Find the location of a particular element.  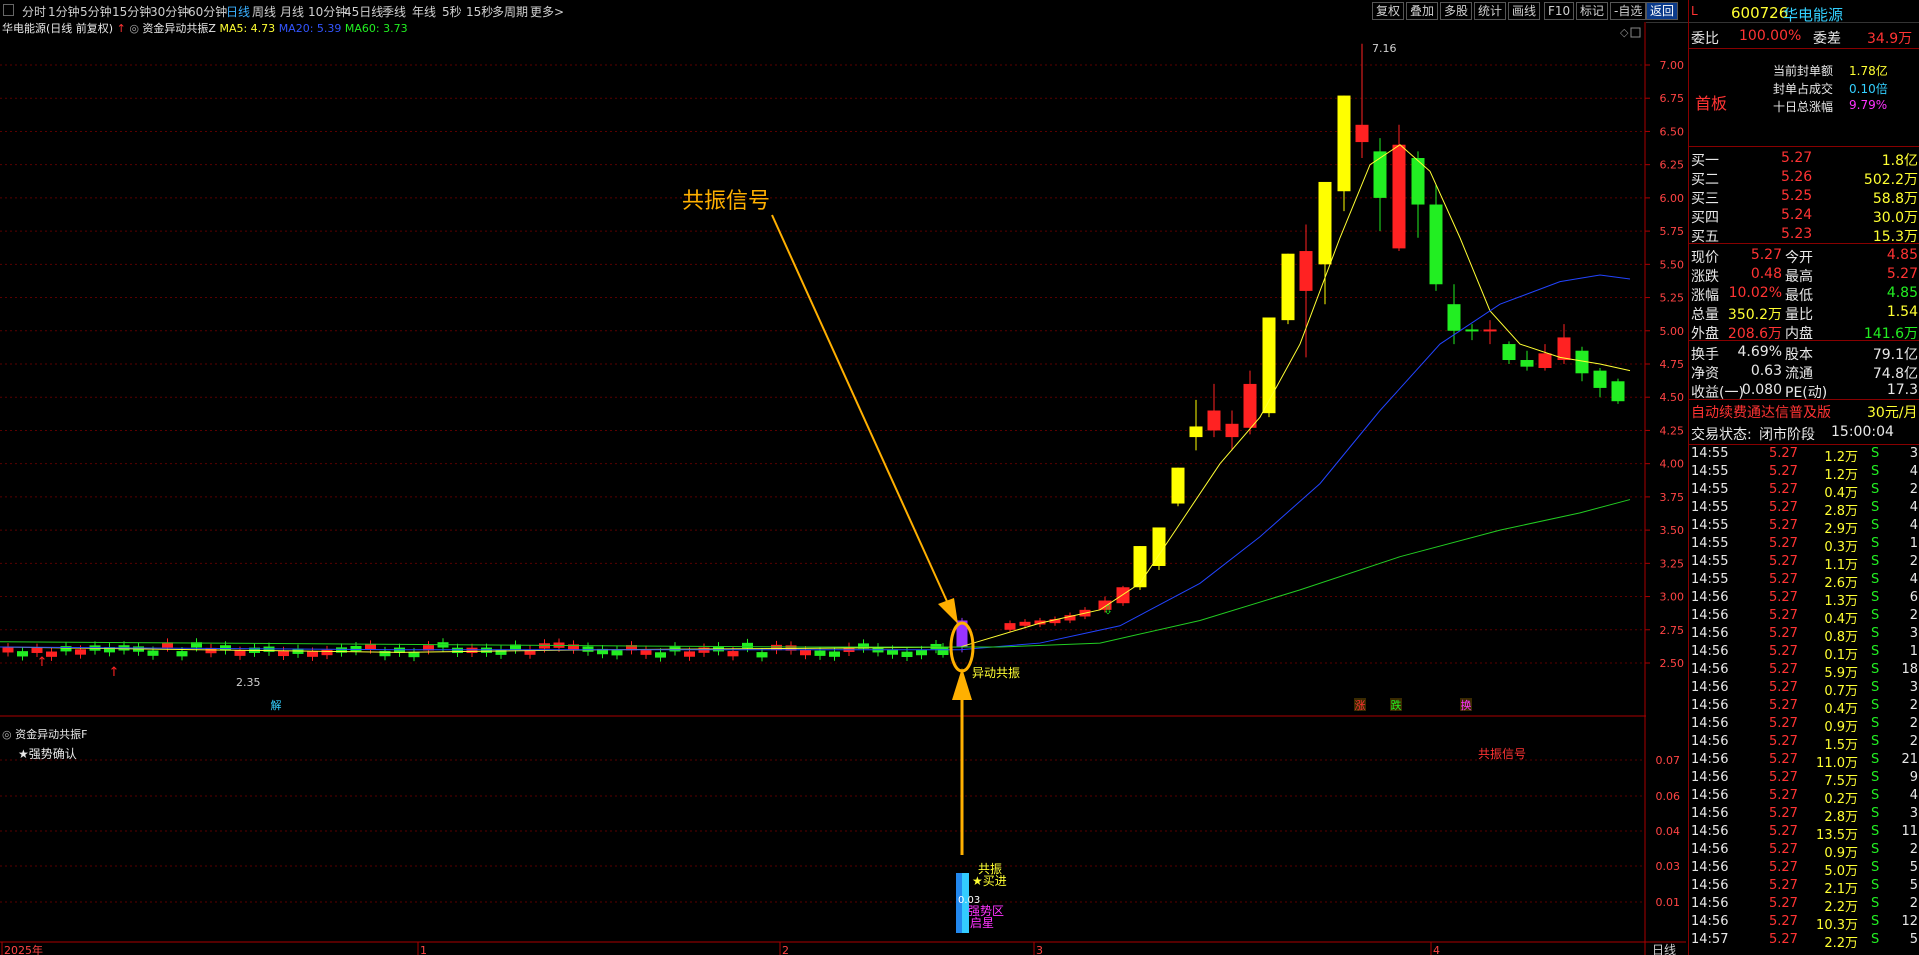

tick-volume: 2.9万 is located at coordinates (1841, 529).